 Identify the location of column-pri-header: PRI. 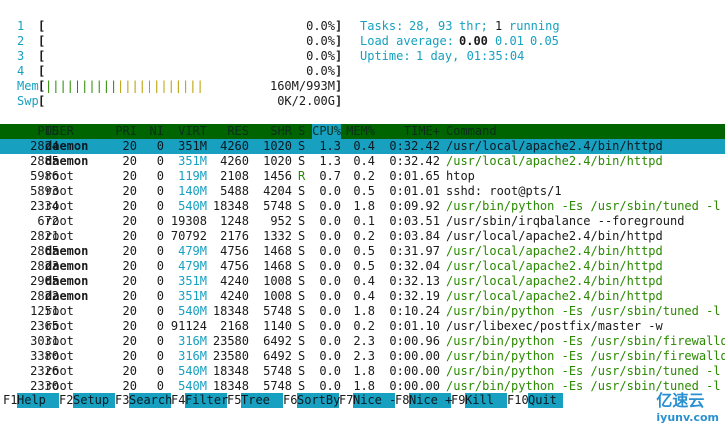
(126, 131).